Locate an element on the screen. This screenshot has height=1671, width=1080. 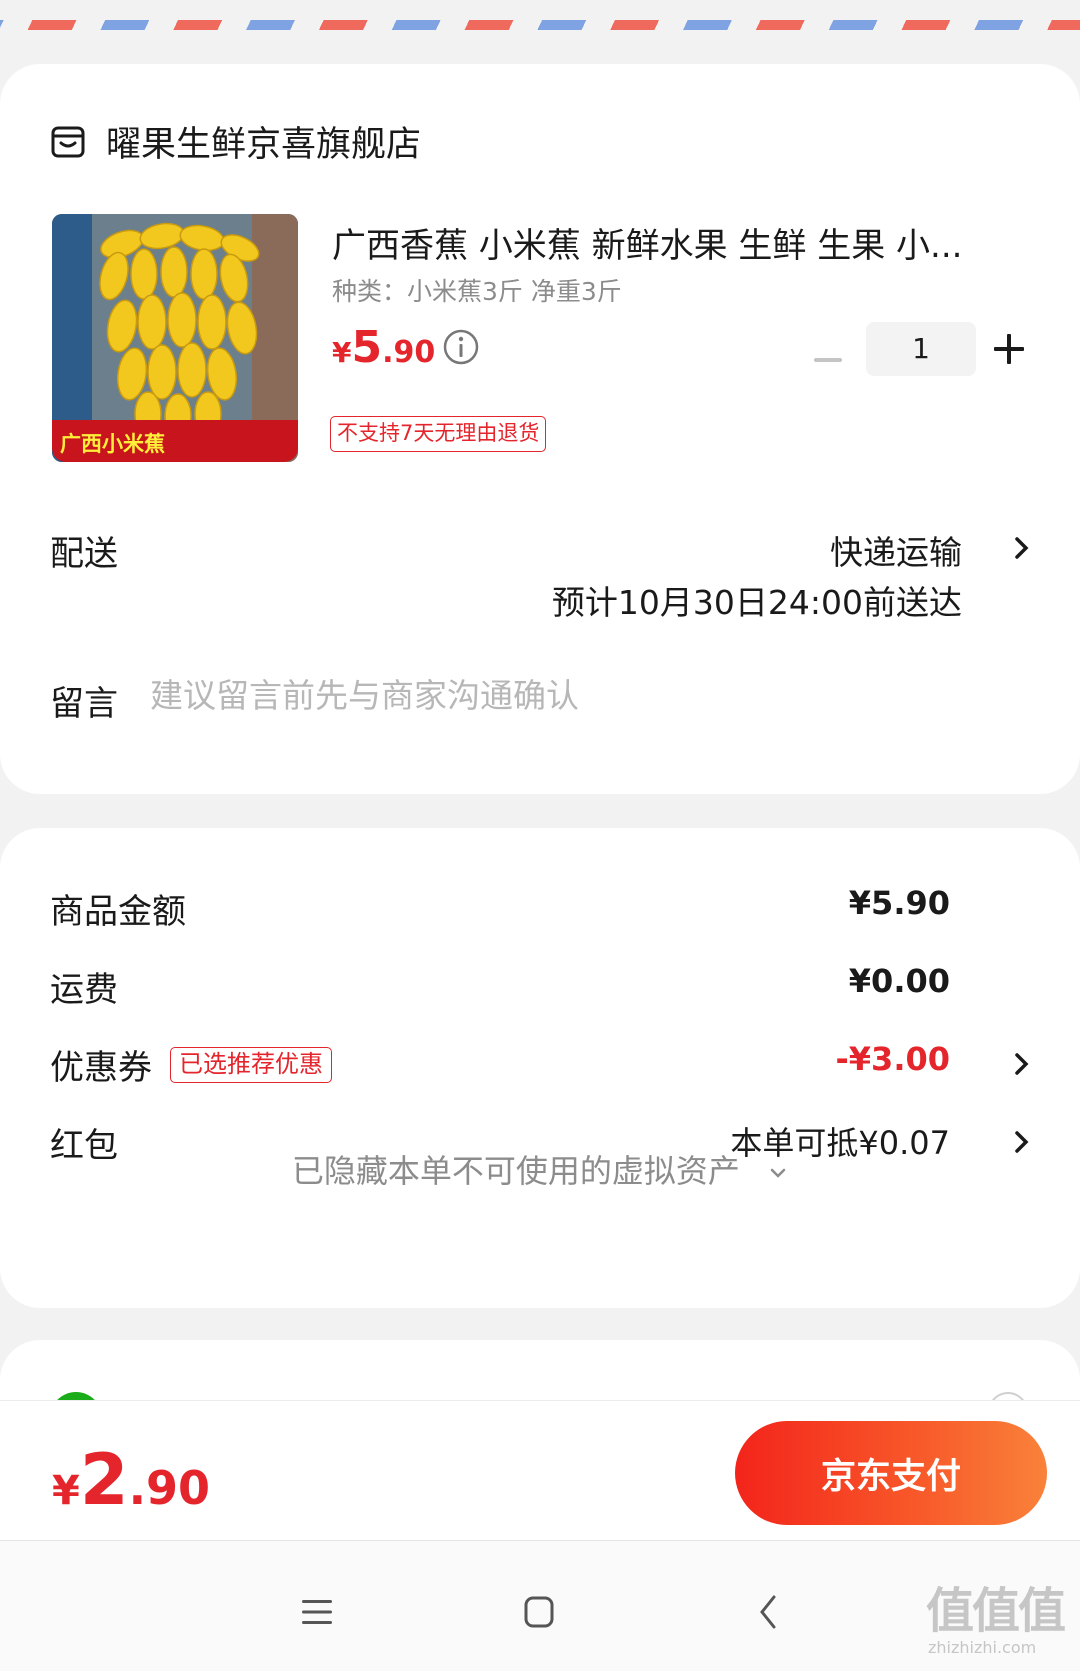
coupon-value: -¥3.00 is located at coordinates (893, 1059).